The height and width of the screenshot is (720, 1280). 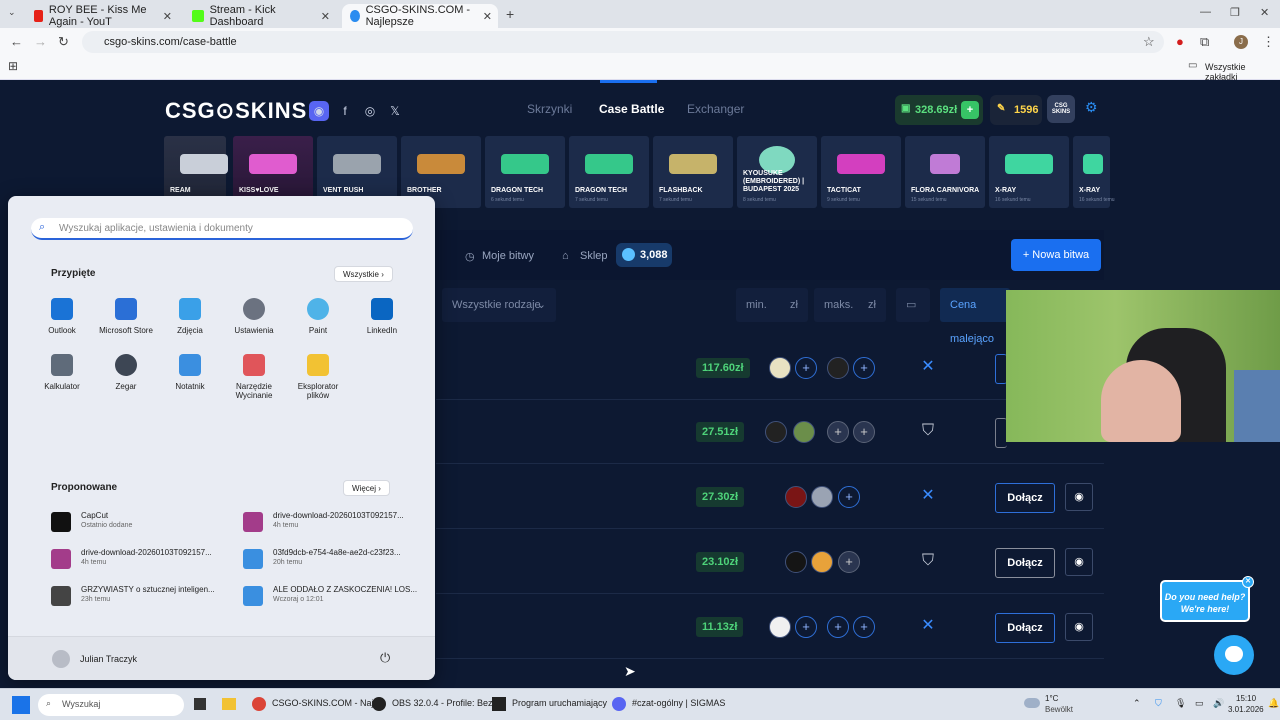 I want to click on feed-item: DRAGON TECH 6 sekund temu, so click(x=525, y=172).